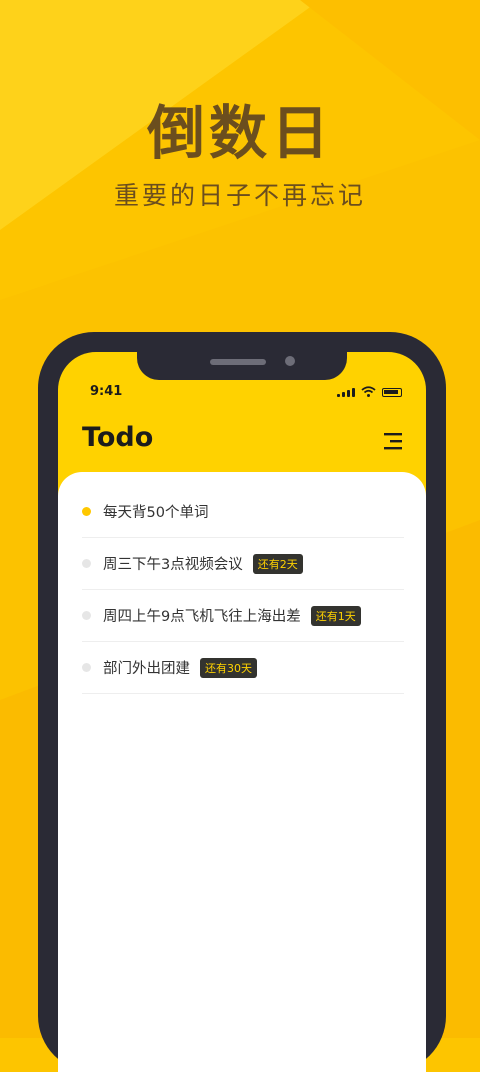 The height and width of the screenshot is (1072, 480). I want to click on todo-item: 周三下午3点视频会议 还有2天, so click(243, 564).